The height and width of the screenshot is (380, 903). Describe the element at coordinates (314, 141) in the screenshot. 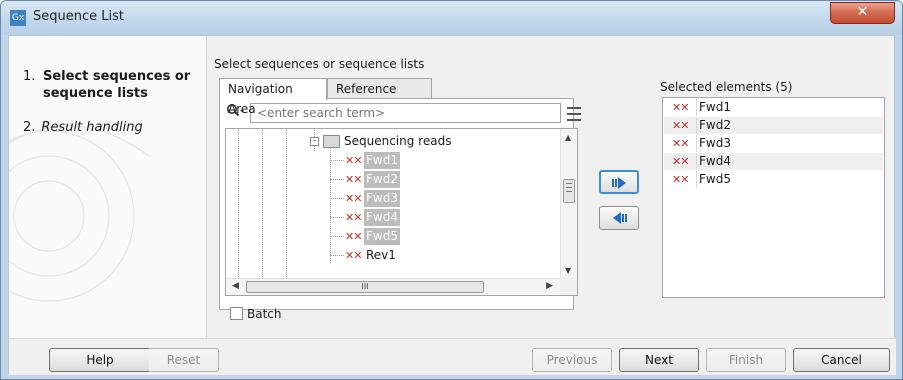

I see `collapse-icon: –` at that location.